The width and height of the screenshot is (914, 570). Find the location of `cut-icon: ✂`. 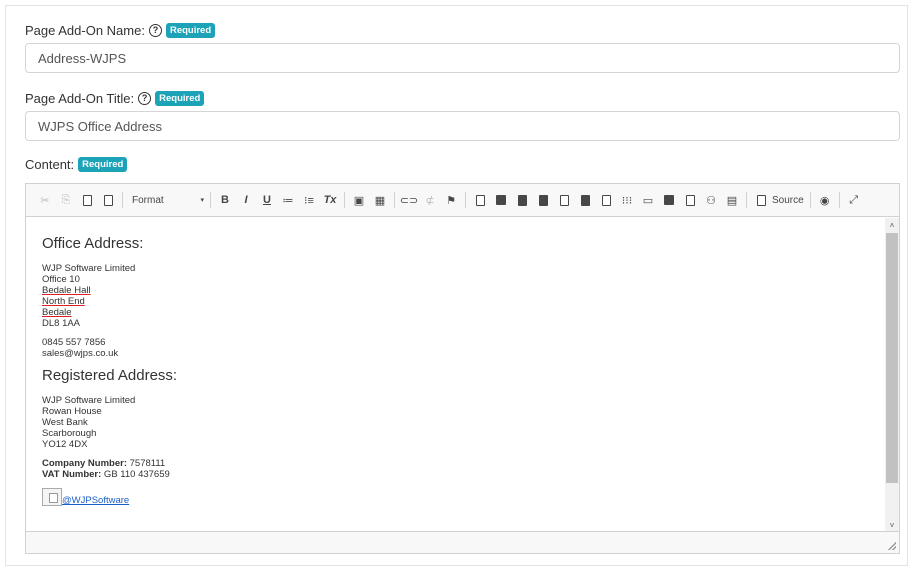

cut-icon: ✂ is located at coordinates (45, 200).